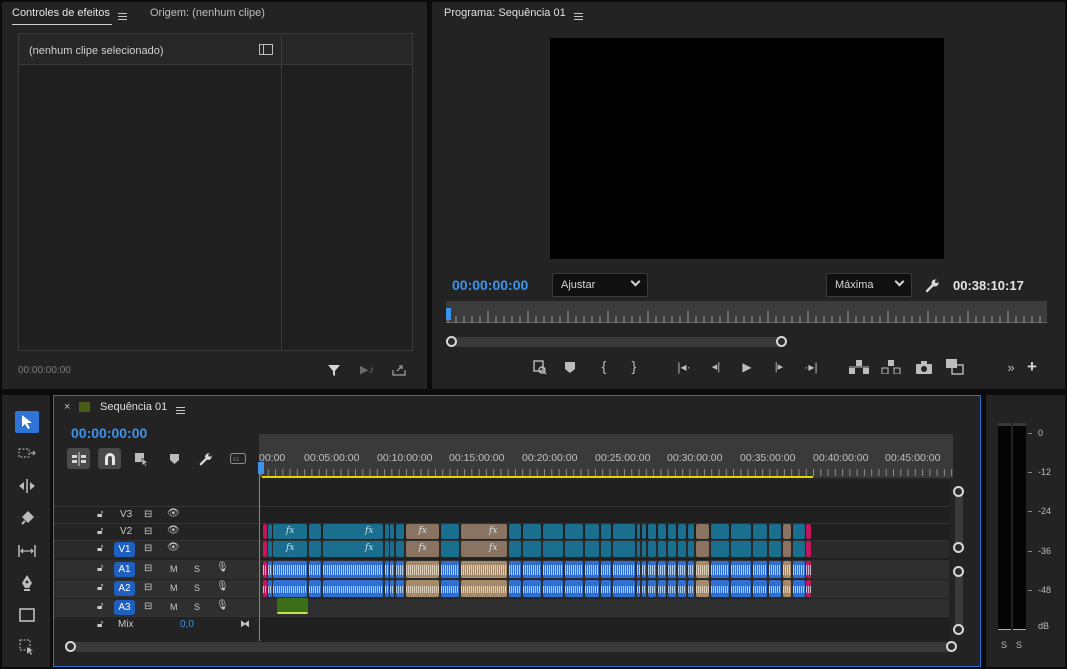 Image resolution: width=1067 pixels, height=669 pixels. I want to click on marker-icon, so click(539, 367).